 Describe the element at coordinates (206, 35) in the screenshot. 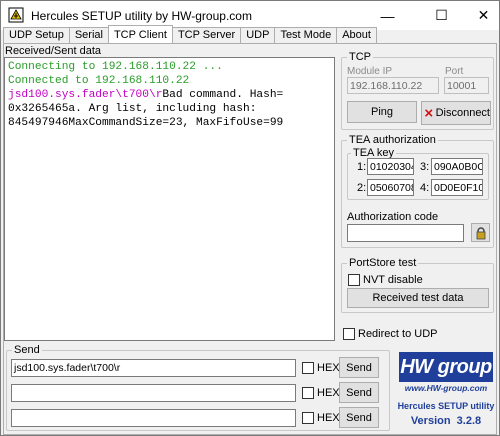

I see `tab-tcp-server: TCP Server` at that location.